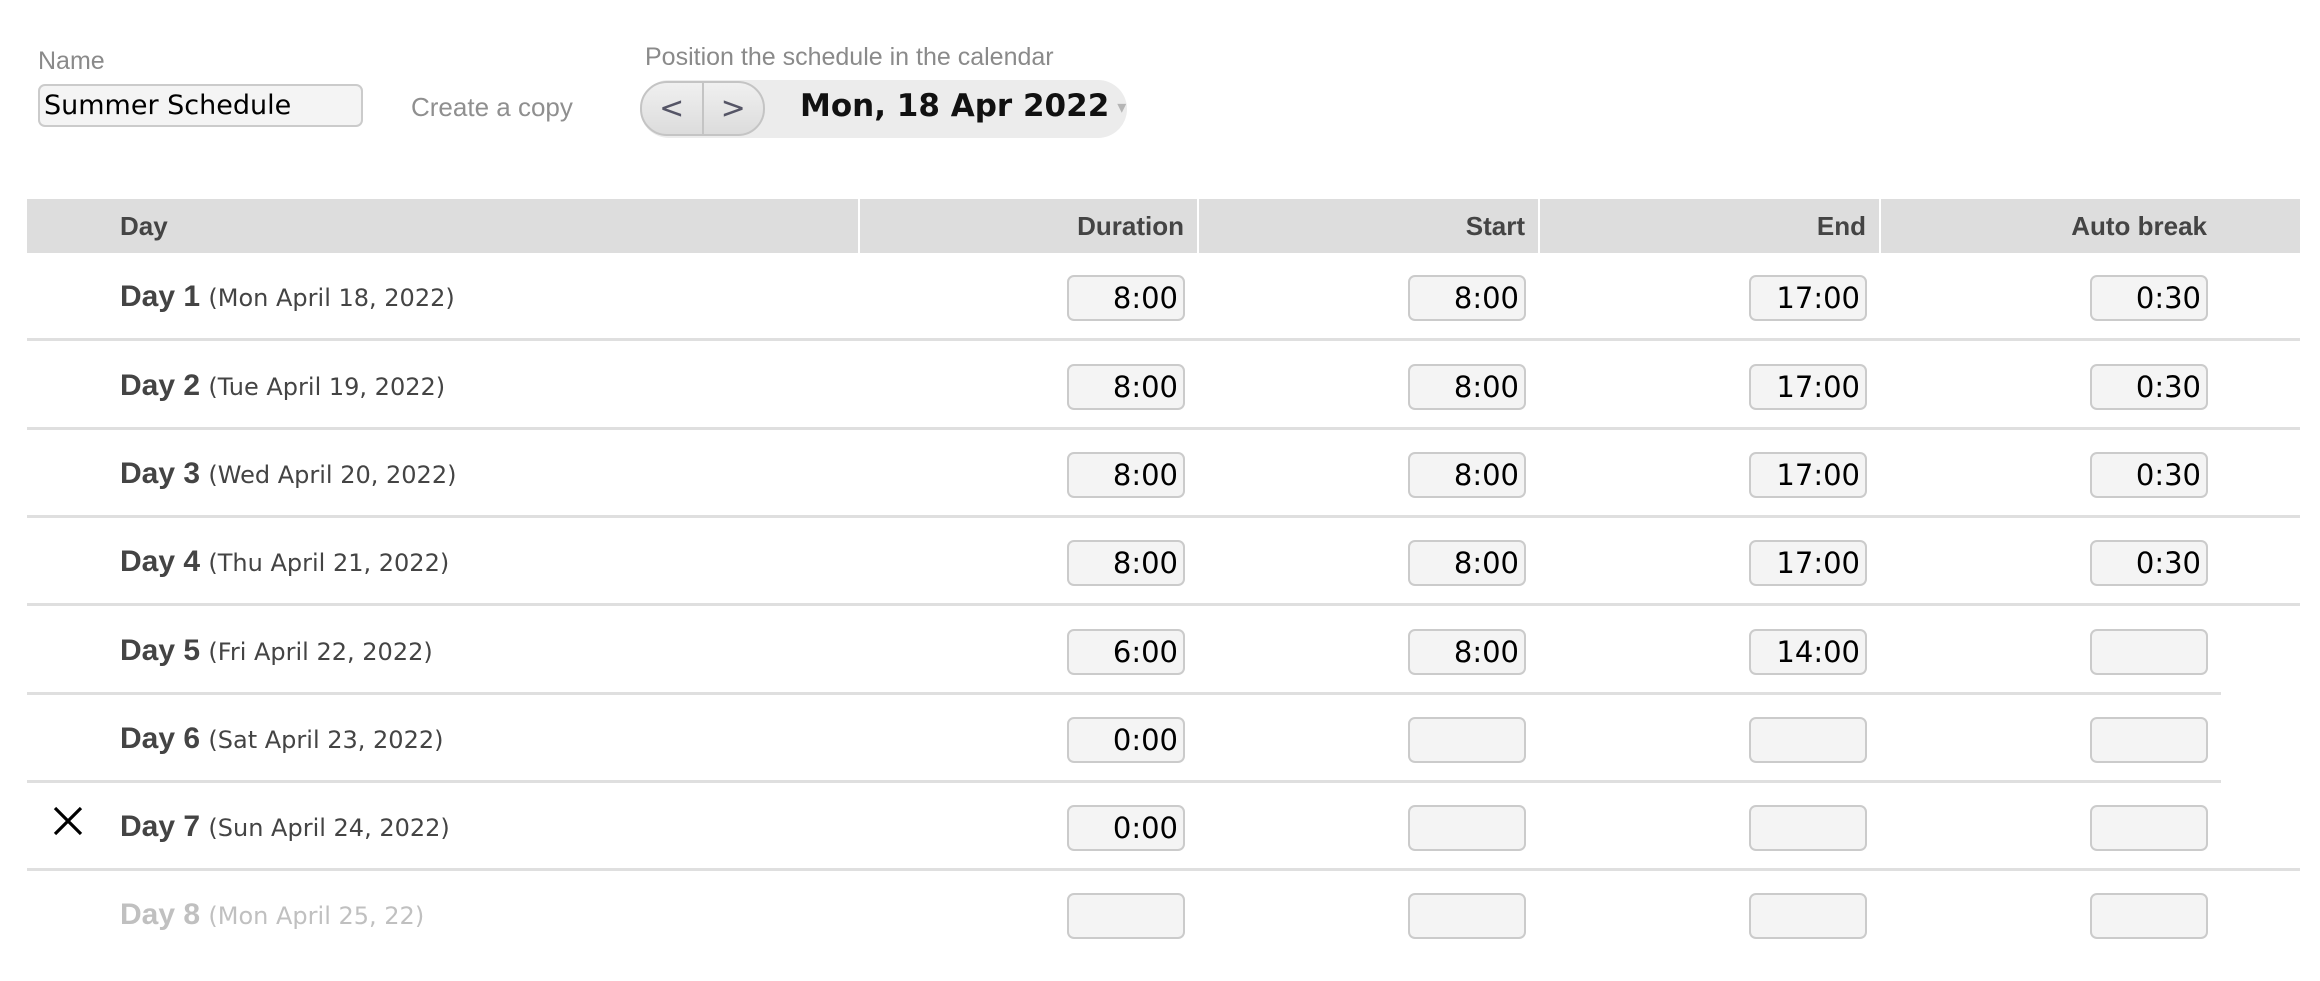 This screenshot has width=2320, height=981. What do you see at coordinates (160, 296) in the screenshot?
I see `day-number: Day 1` at bounding box center [160, 296].